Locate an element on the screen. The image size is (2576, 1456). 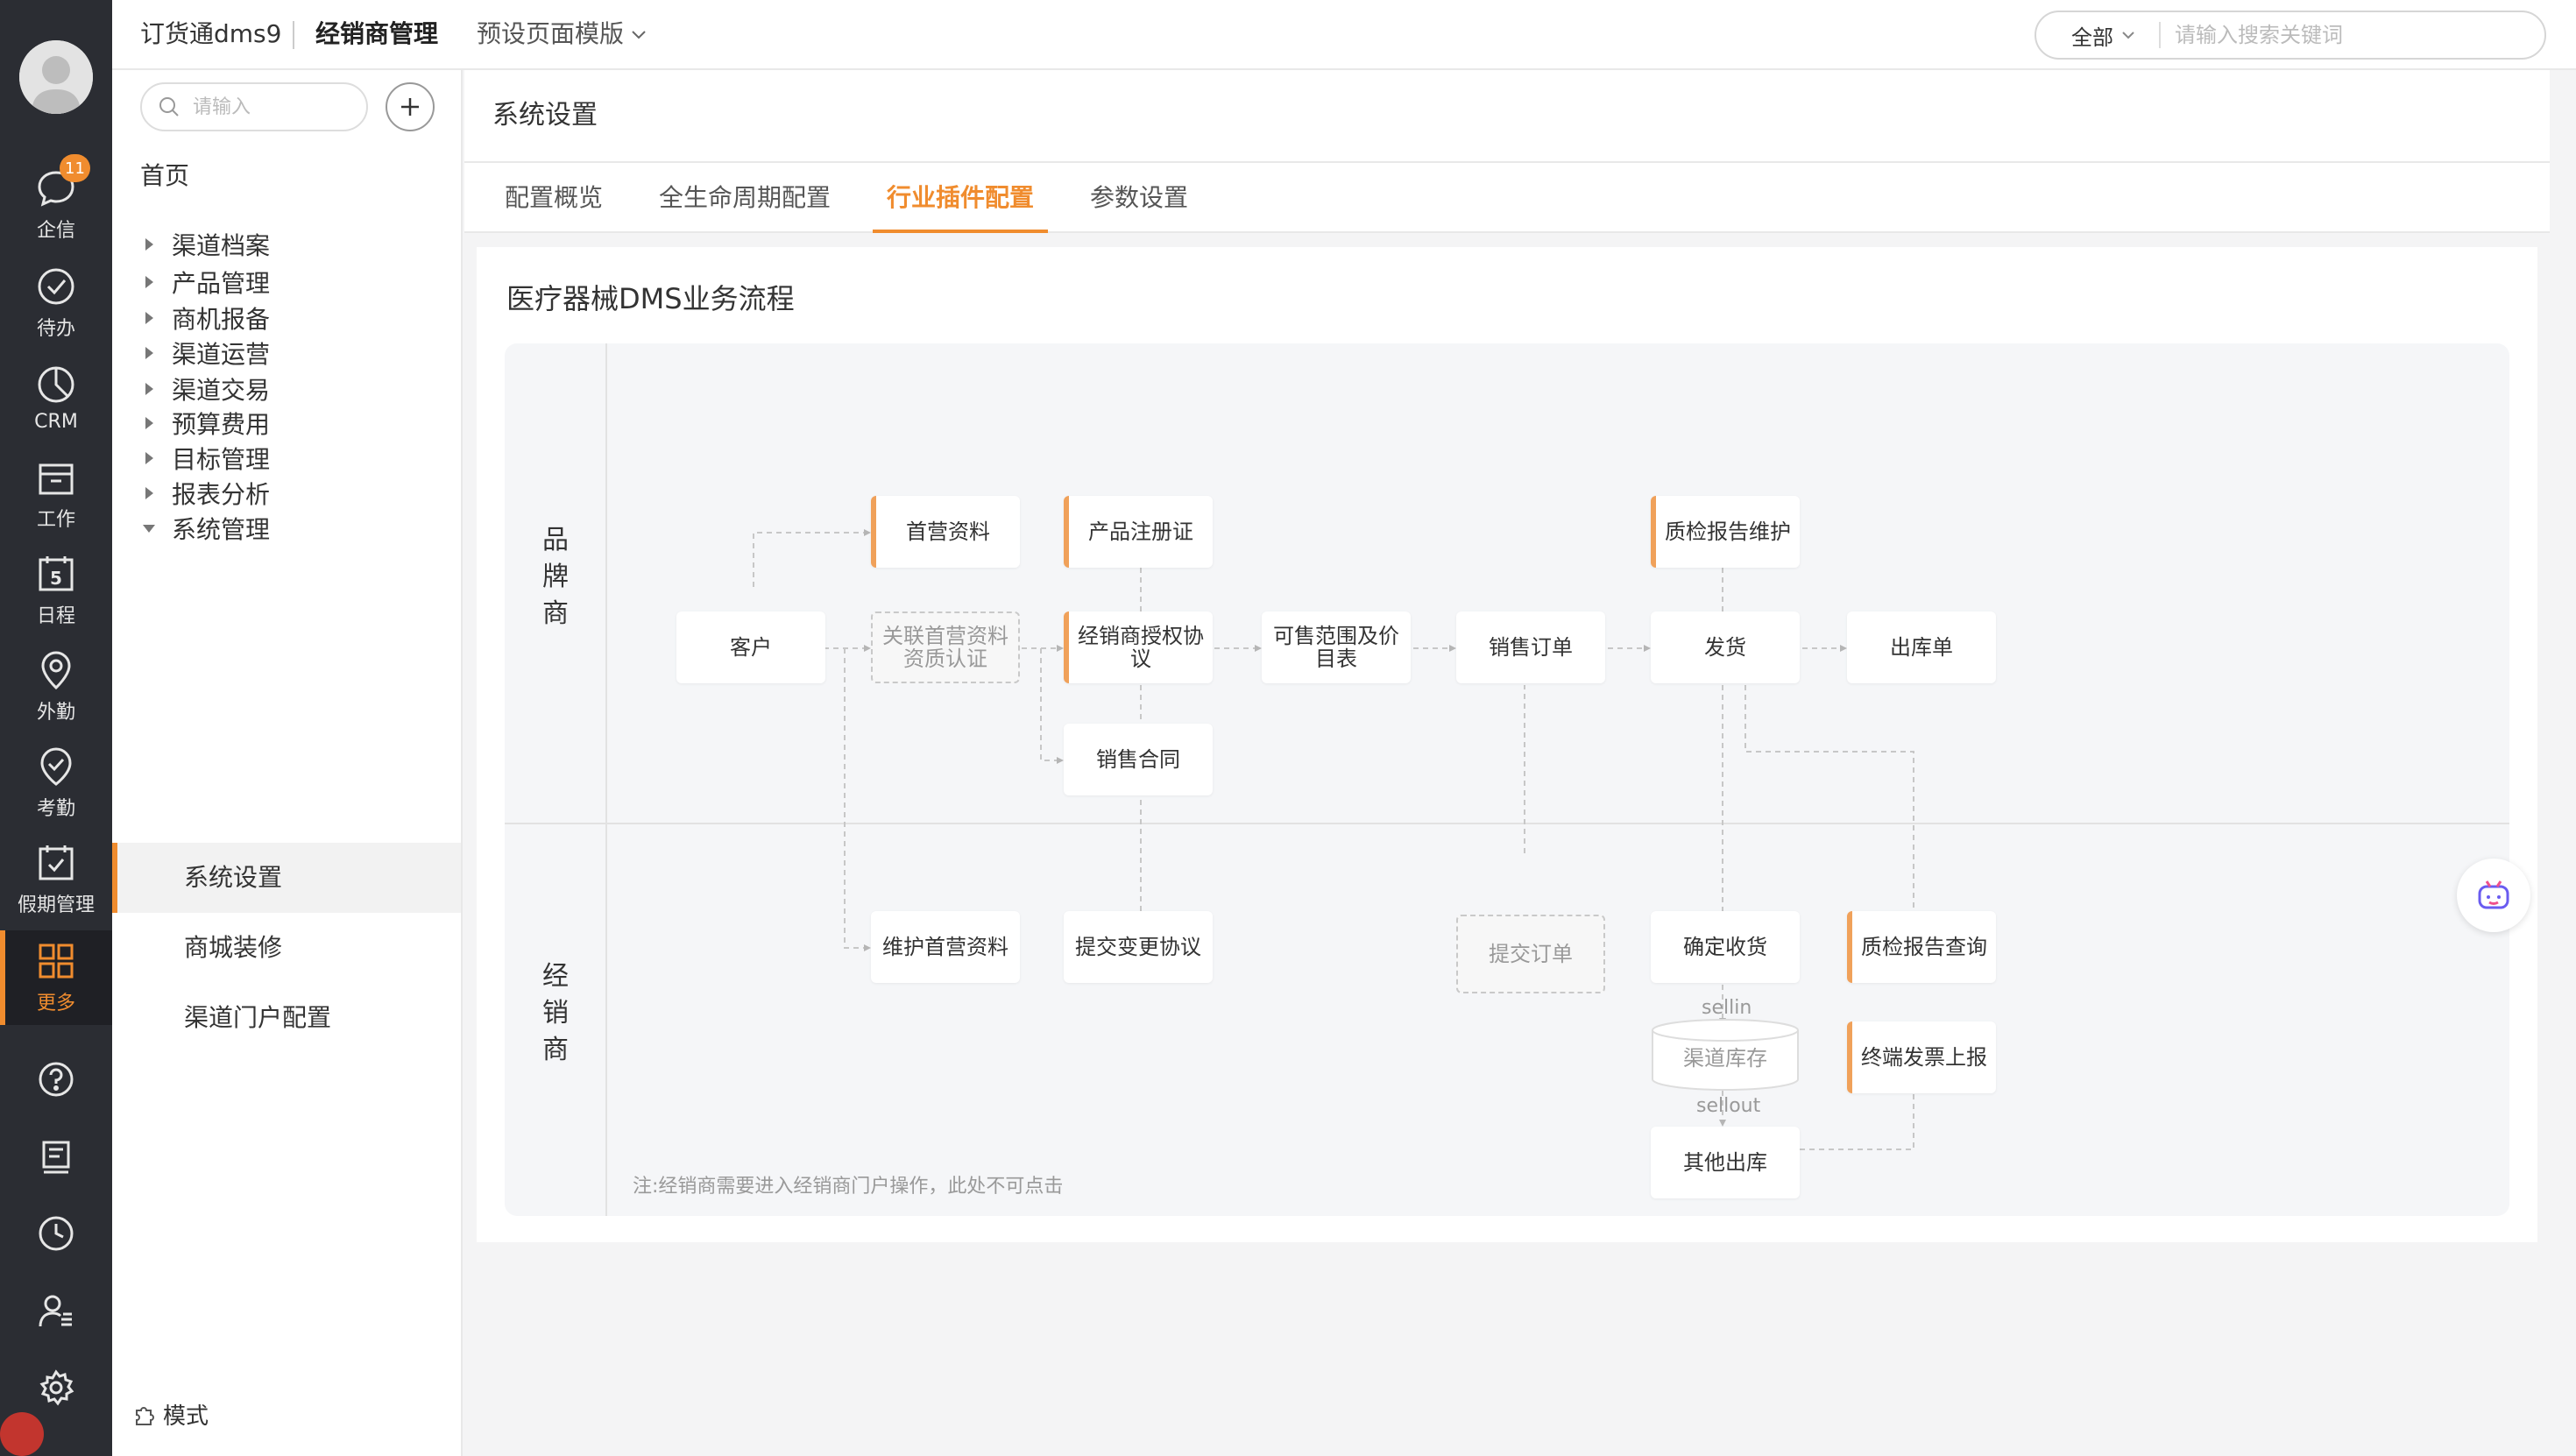
nav-group-label: 渠道档案 is located at coordinates (221, 246).